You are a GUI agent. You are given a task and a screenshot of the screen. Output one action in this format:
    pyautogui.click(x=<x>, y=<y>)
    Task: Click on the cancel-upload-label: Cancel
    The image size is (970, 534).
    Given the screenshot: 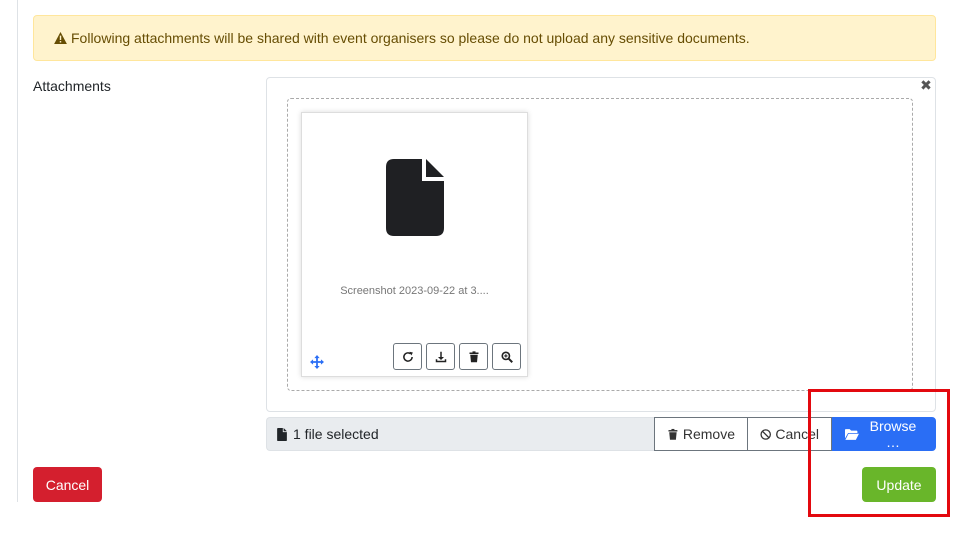 What is the action you would take?
    pyautogui.click(x=797, y=434)
    